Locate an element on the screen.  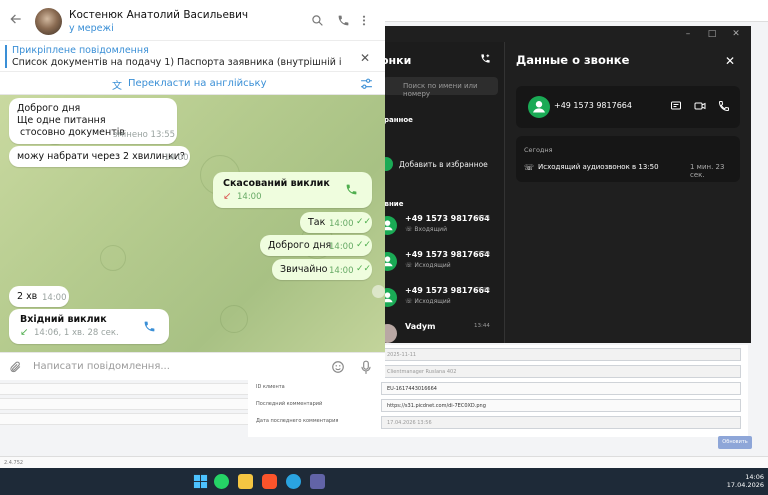
windows-start-icon is located at coordinates (200, 481).